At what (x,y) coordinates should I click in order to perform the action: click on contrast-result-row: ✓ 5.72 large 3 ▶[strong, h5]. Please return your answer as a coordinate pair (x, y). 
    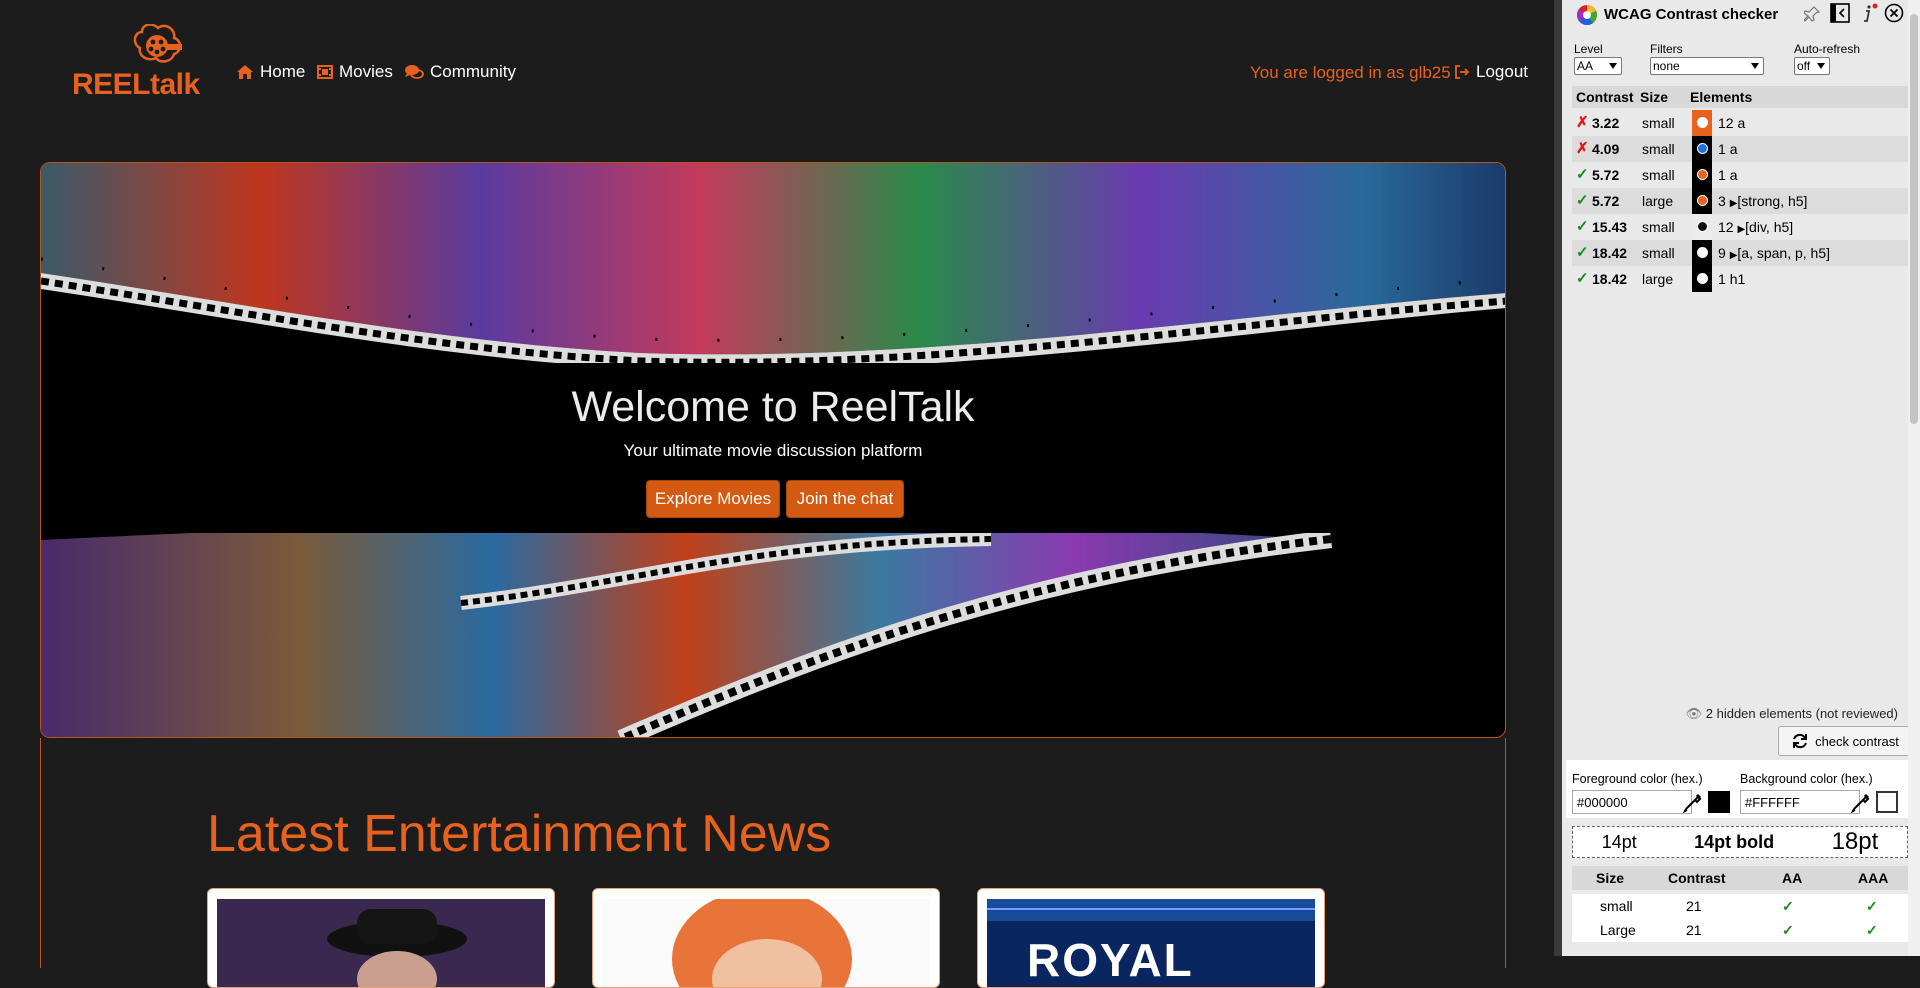
    Looking at the image, I should click on (1740, 201).